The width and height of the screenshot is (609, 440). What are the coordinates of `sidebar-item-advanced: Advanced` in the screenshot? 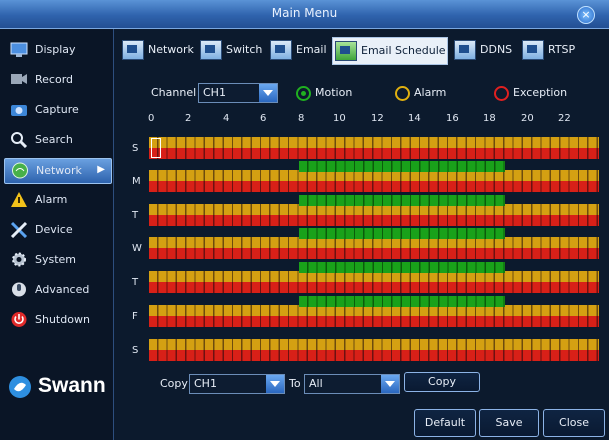 It's located at (57, 290).